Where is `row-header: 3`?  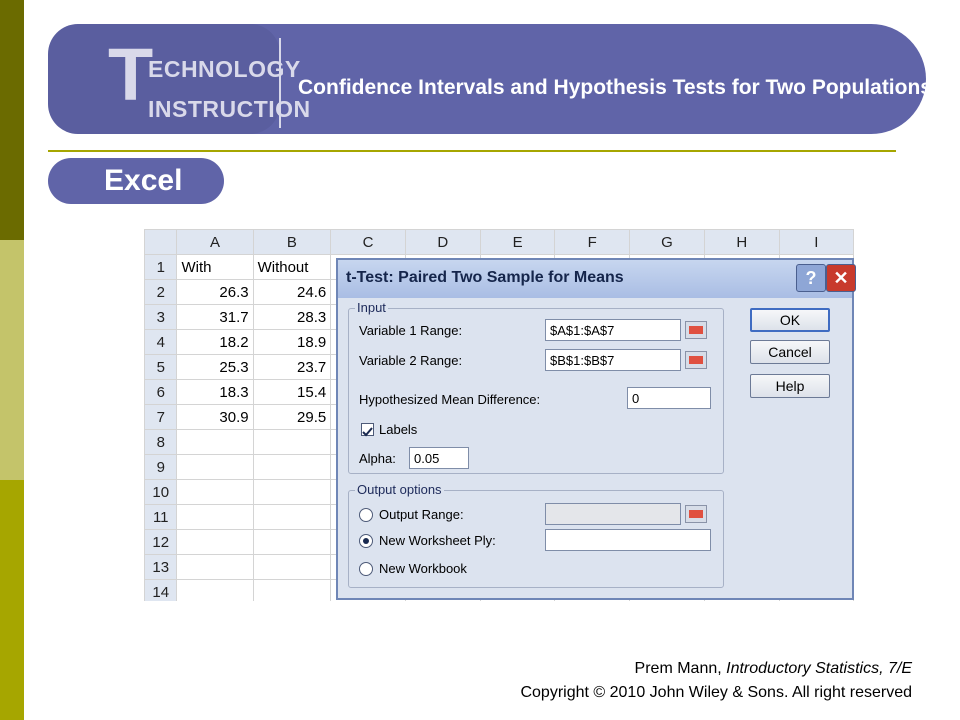 row-header: 3 is located at coordinates (161, 317).